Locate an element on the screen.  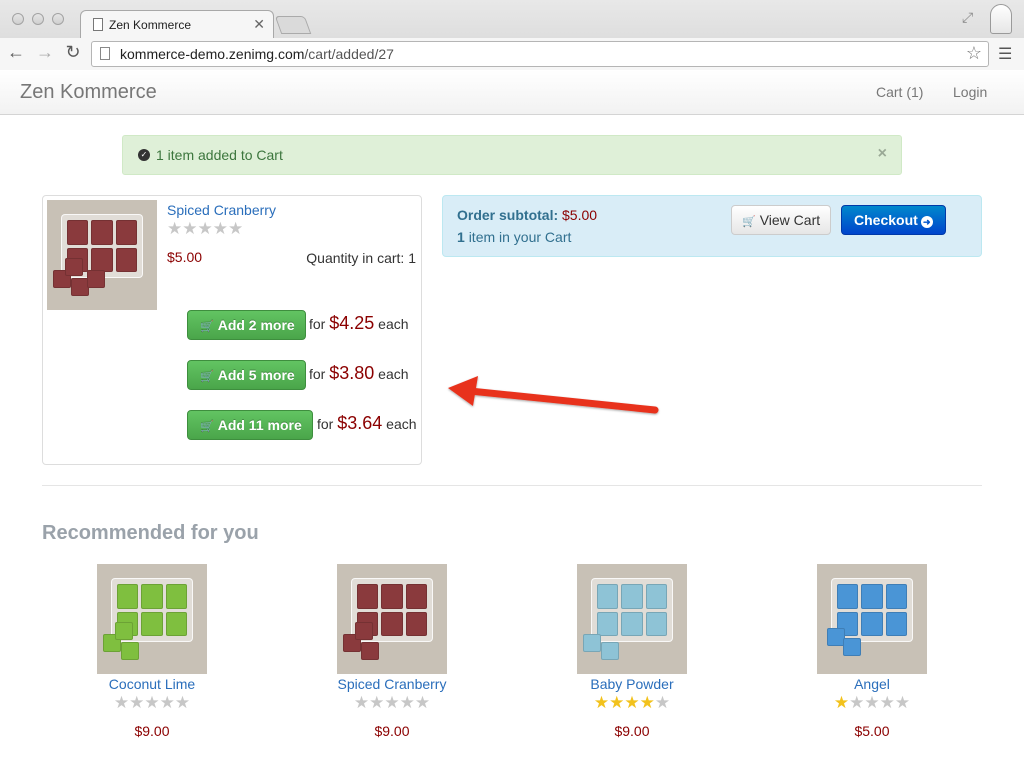
add-2-more-button: 🛒 Add 2 more is located at coordinates (246, 325).